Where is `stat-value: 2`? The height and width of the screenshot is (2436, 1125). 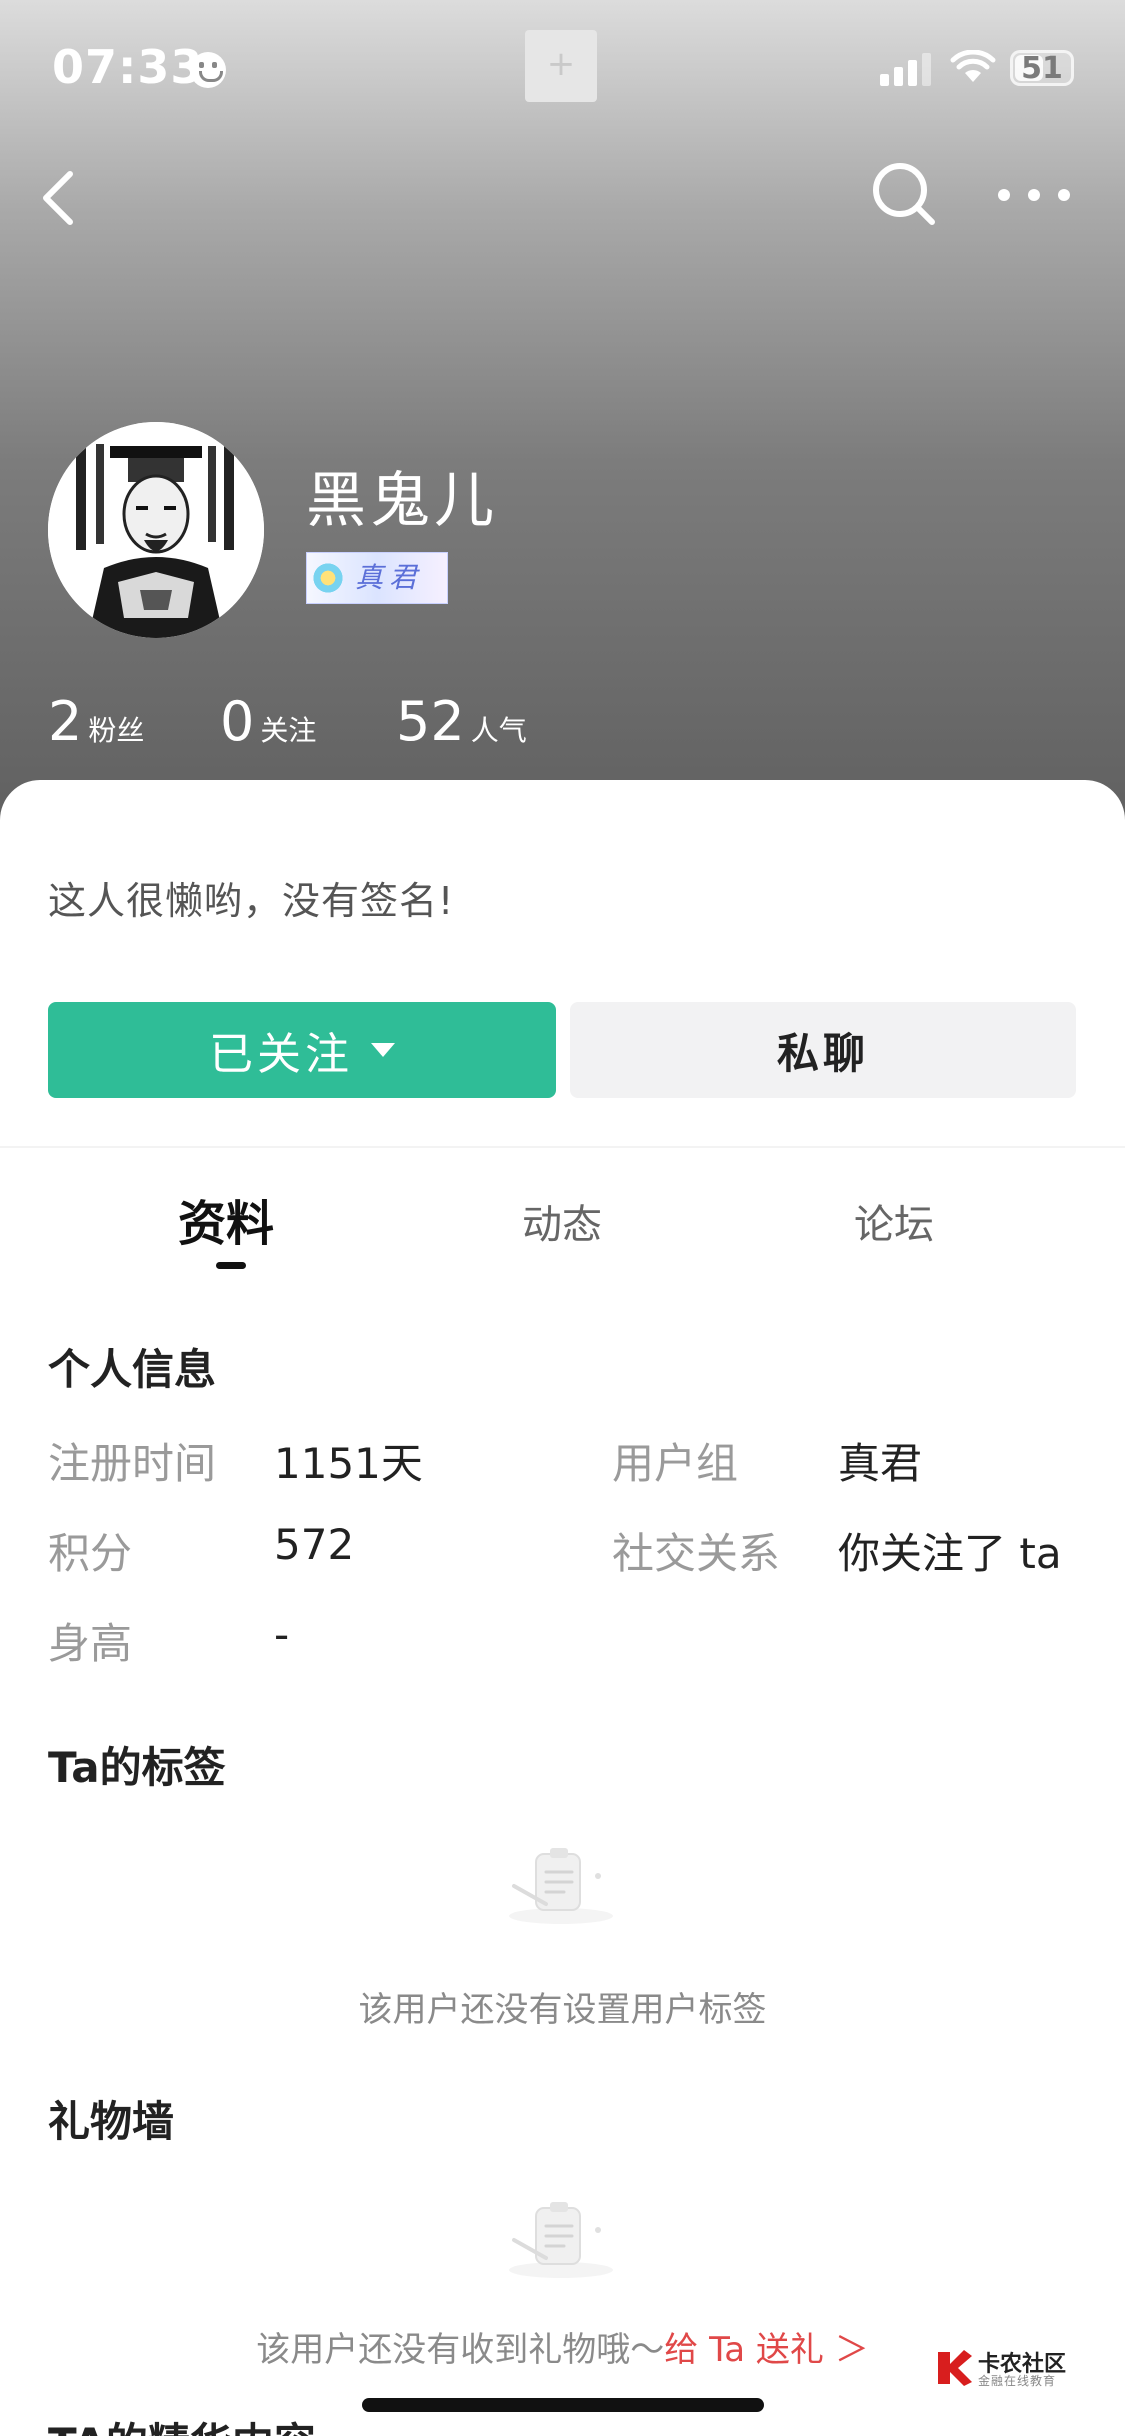 stat-value: 2 is located at coordinates (65, 721).